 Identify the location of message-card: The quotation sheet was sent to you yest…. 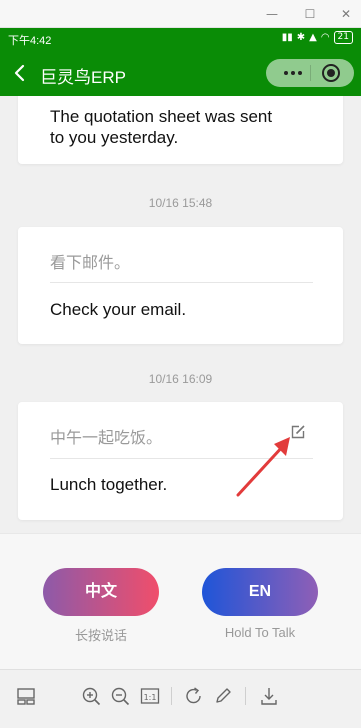
(180, 130).